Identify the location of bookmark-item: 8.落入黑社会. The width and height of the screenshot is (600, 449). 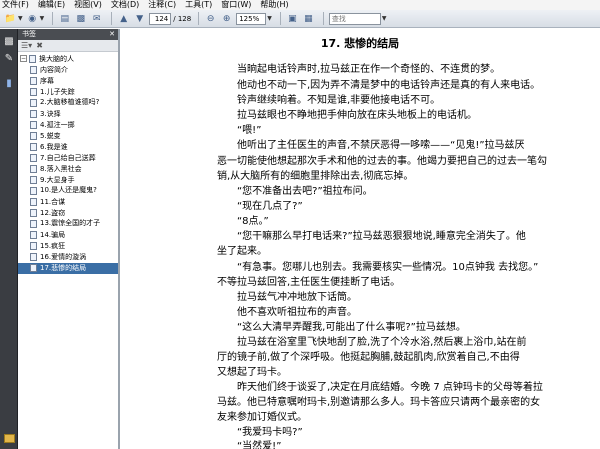
(68, 169).